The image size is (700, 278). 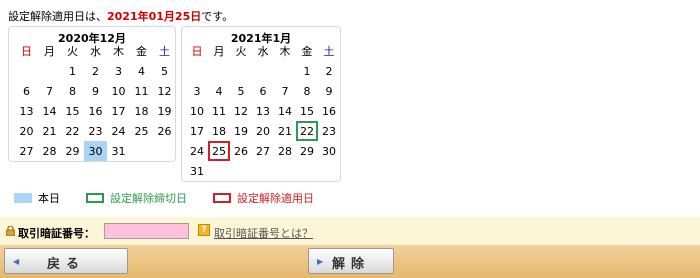 I want to click on legend-today-label: 本日, so click(x=49, y=198).